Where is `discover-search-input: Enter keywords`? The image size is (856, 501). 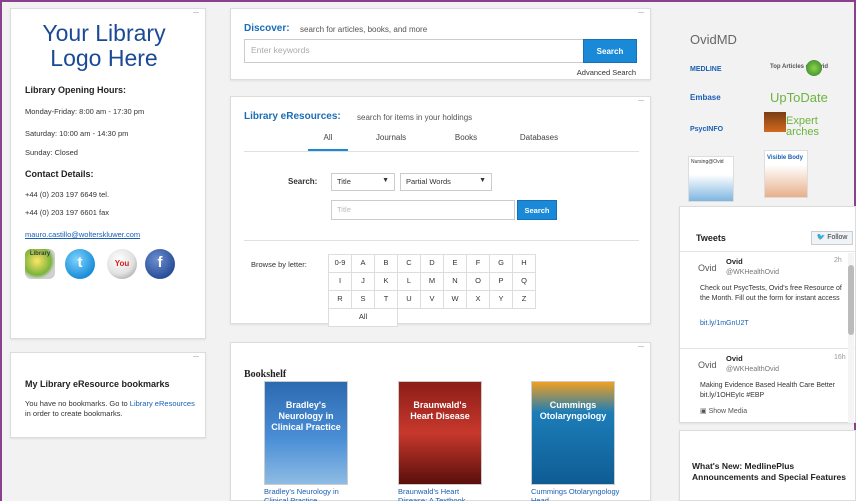 discover-search-input: Enter keywords is located at coordinates (414, 51).